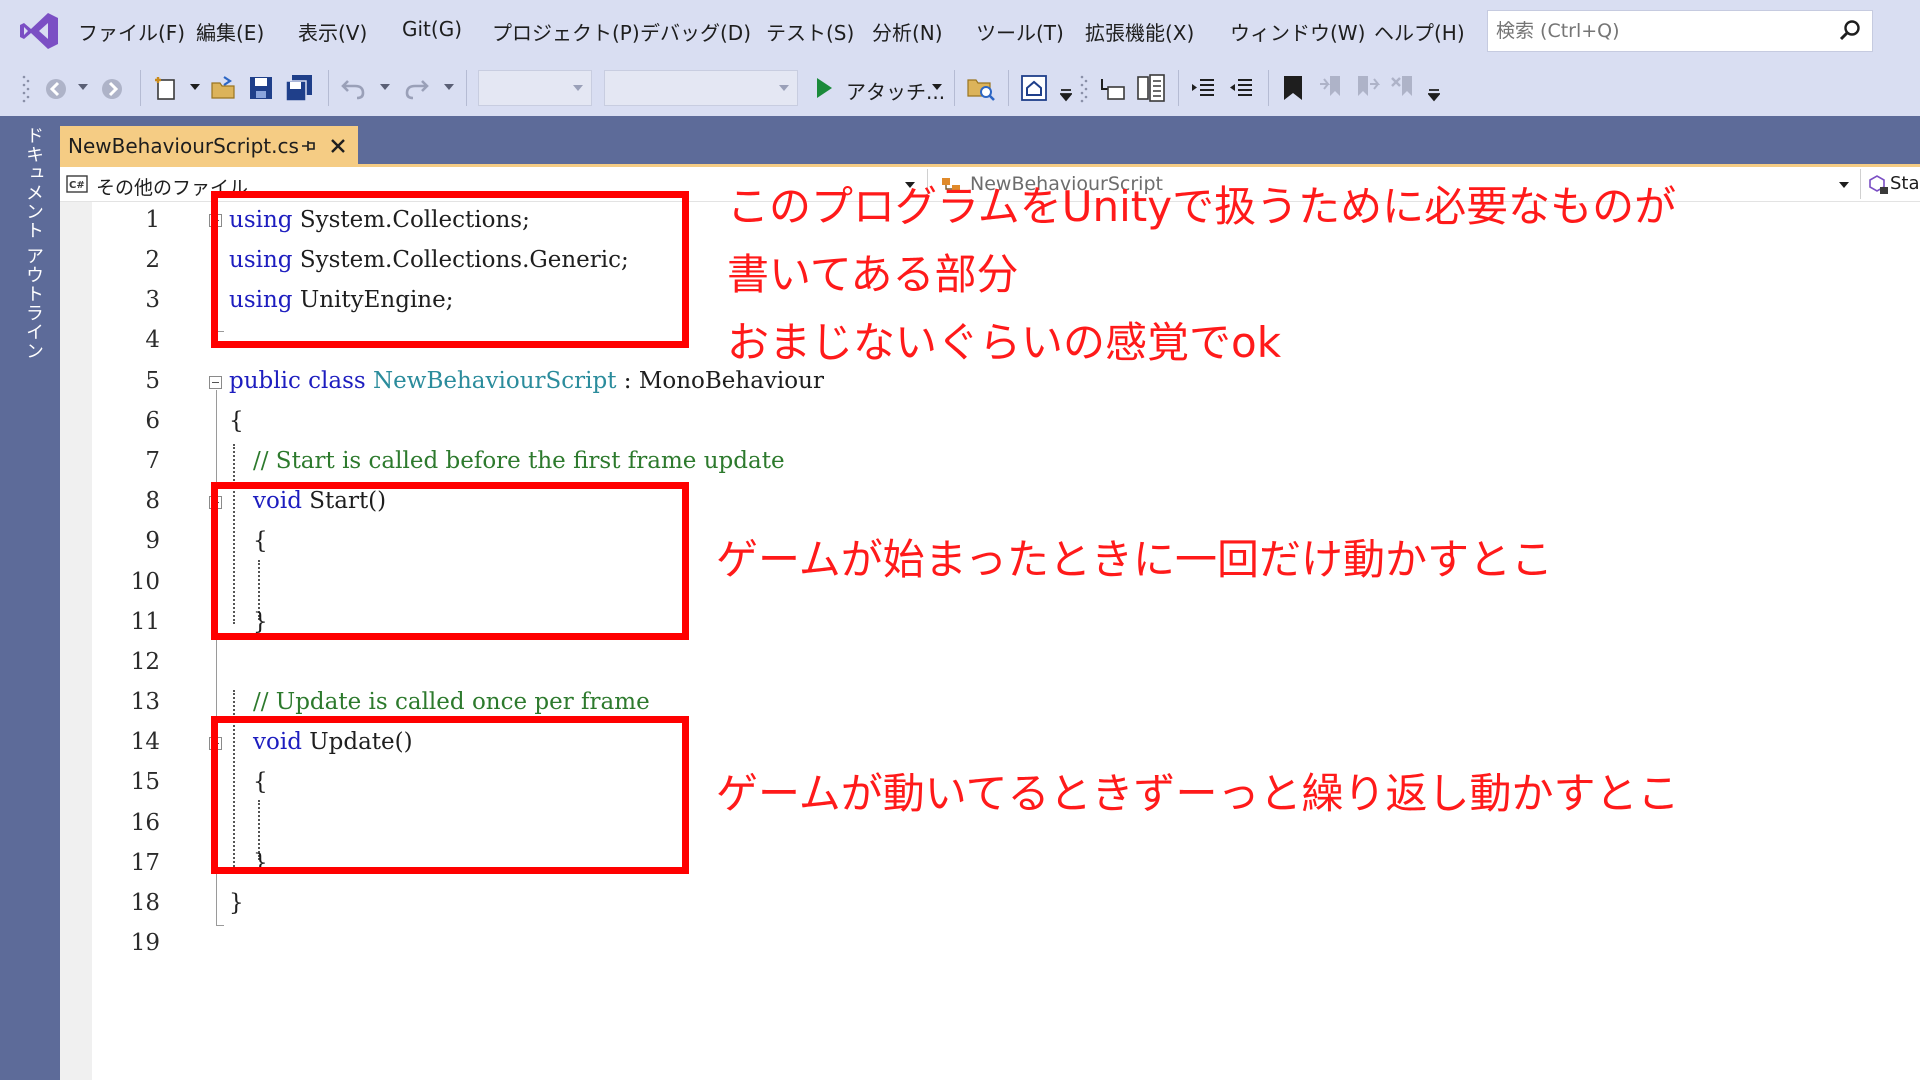  Describe the element at coordinates (810, 31) in the screenshot. I see `menu-test: テスト(S)` at that location.